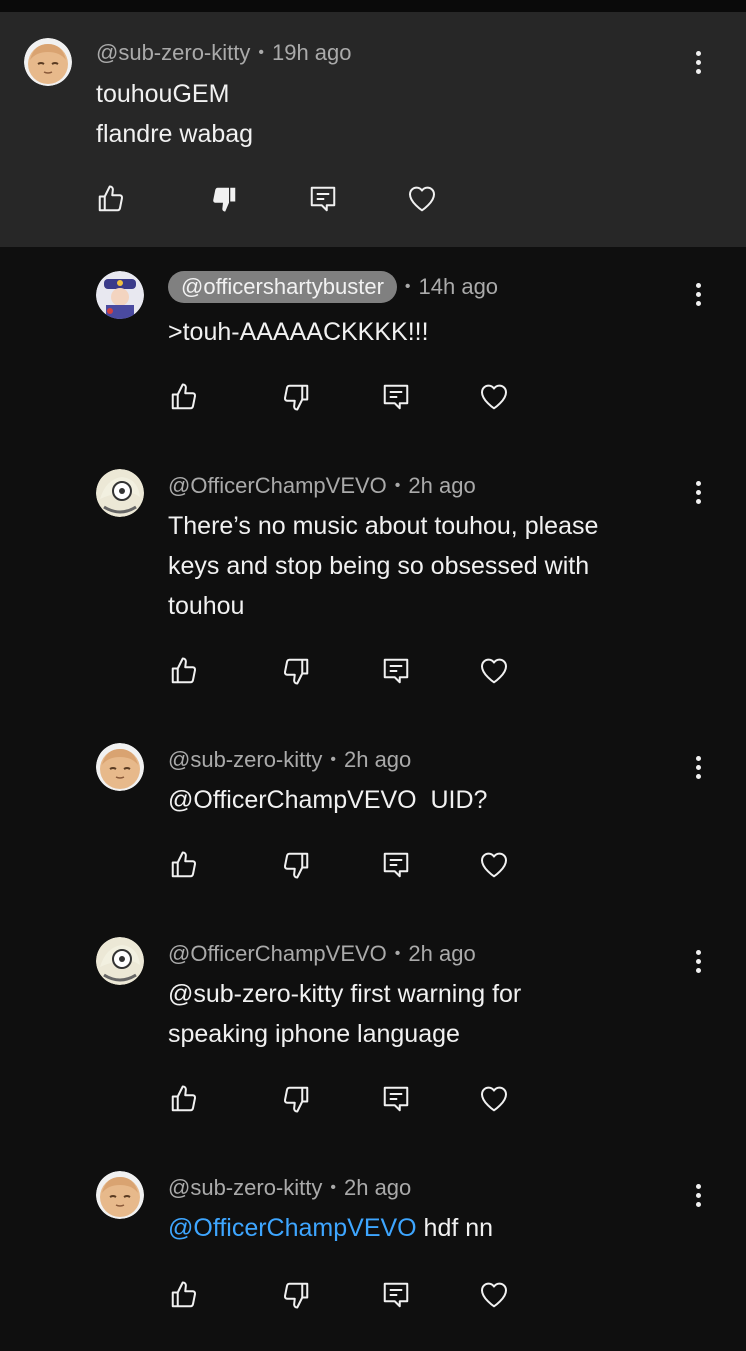  What do you see at coordinates (282, 287) in the screenshot?
I see `comment-author: @officershartybuster` at bounding box center [282, 287].